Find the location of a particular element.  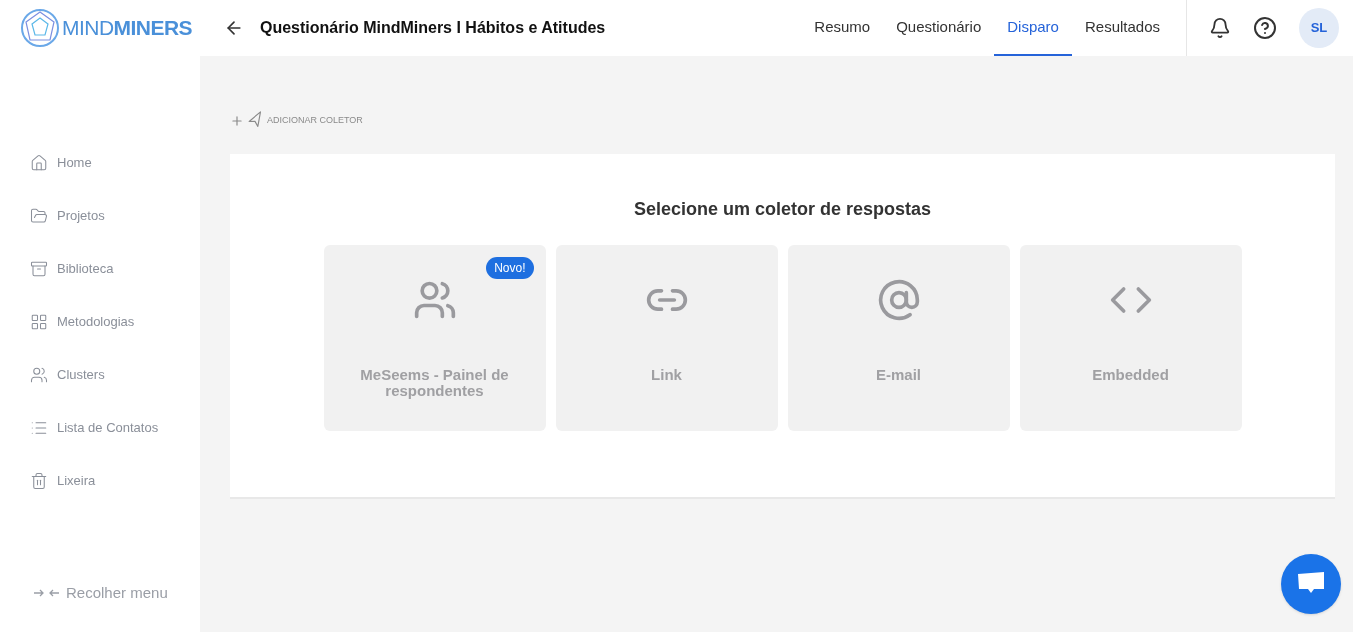

sidebar-item: Projetos is located at coordinates (100, 215).